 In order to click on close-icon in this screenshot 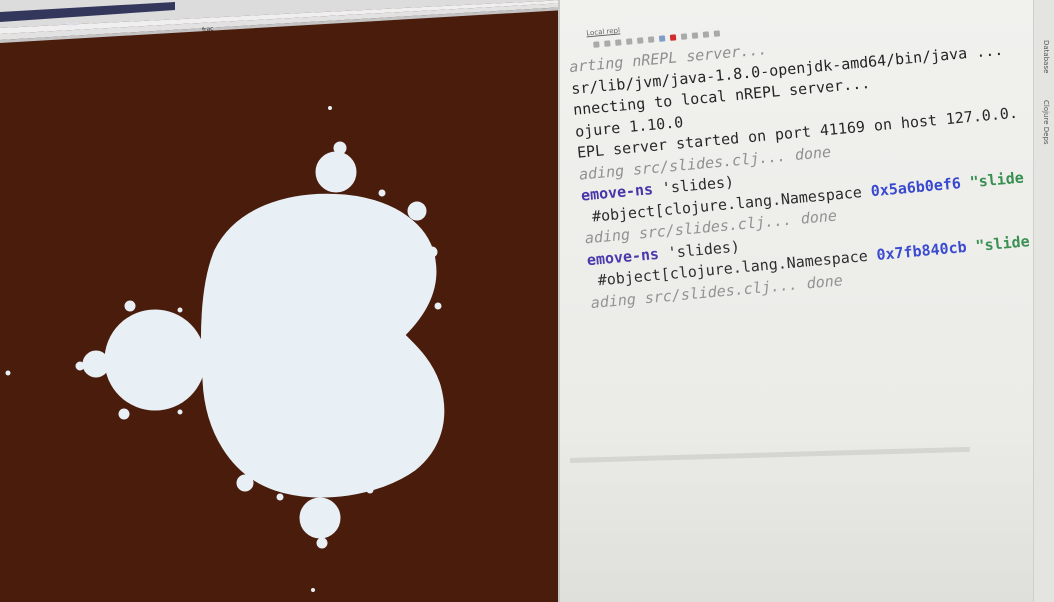, I will do `click(695, 35)`.